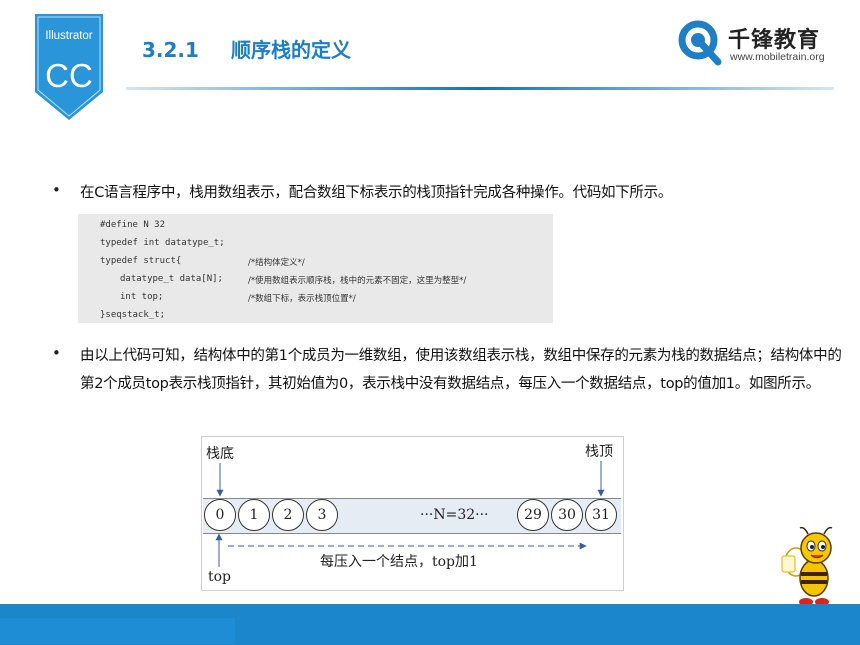  Describe the element at coordinates (774, 40) in the screenshot. I see `logo-name: 千锋教育` at that location.